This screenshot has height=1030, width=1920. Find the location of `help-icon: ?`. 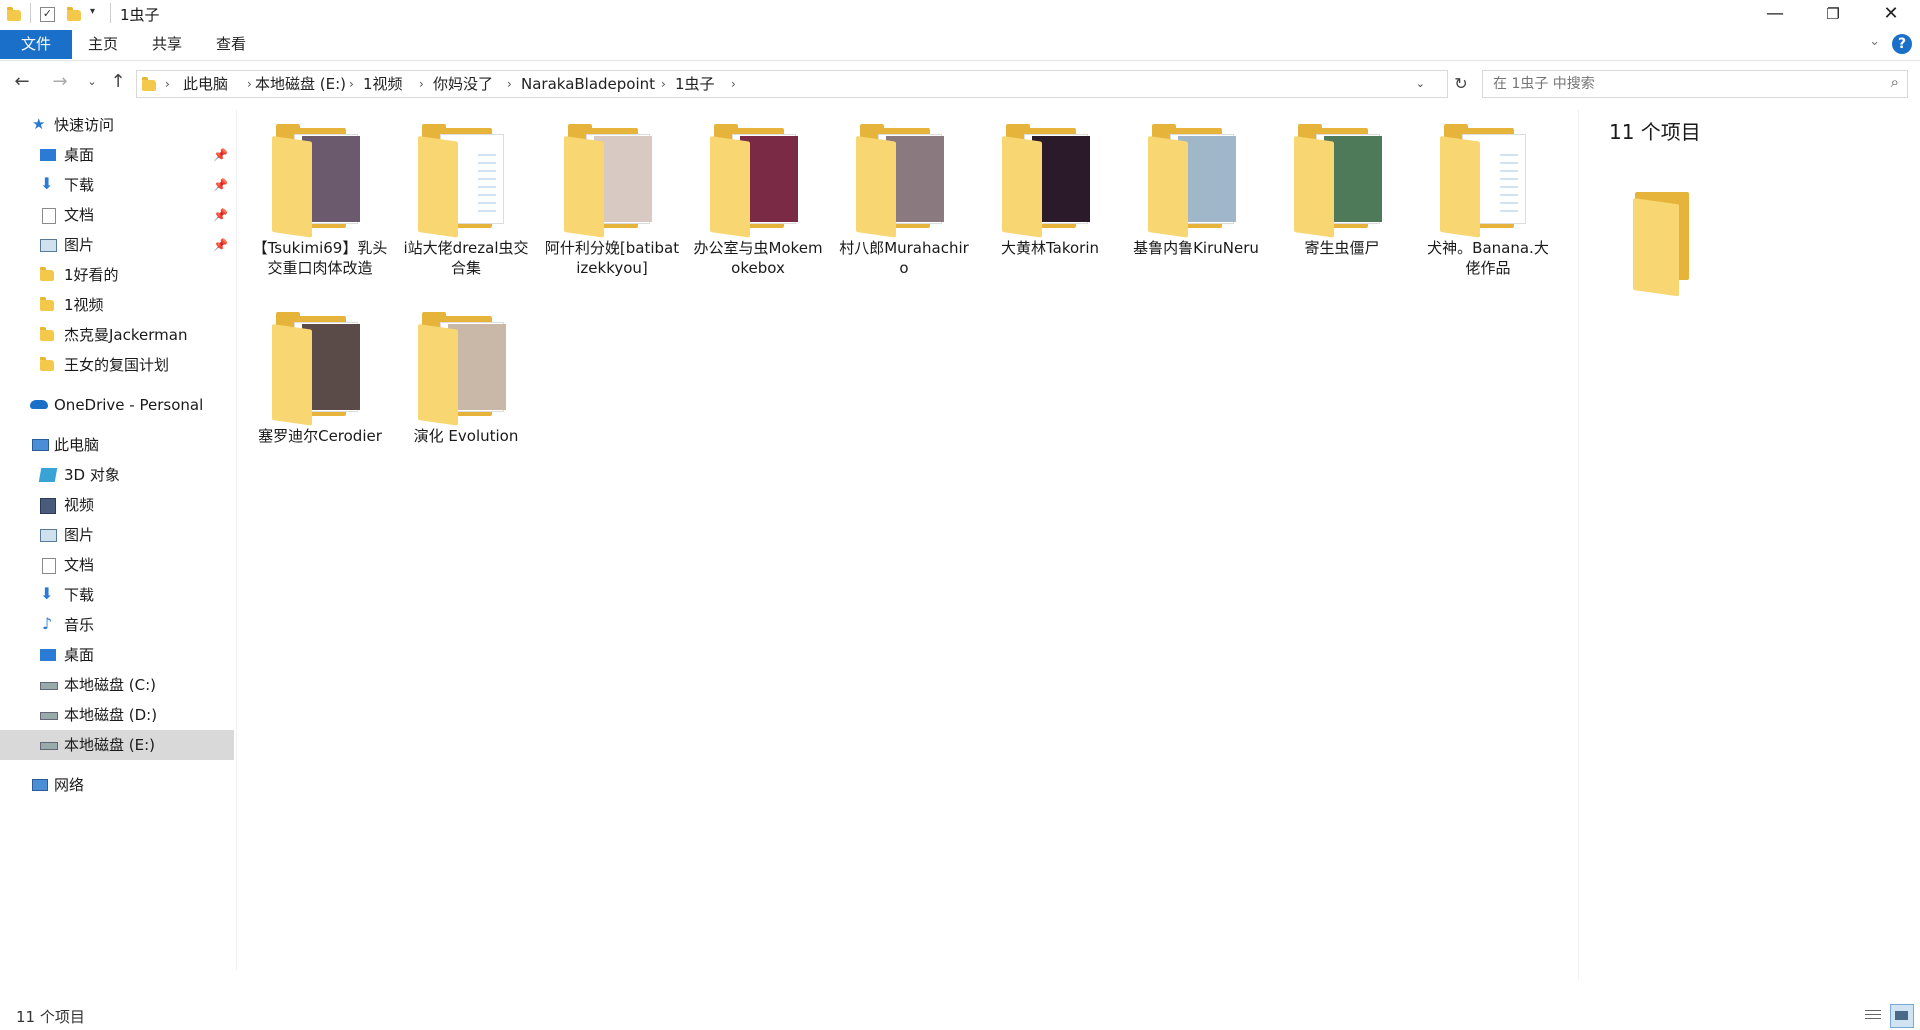

help-icon: ? is located at coordinates (1902, 44).